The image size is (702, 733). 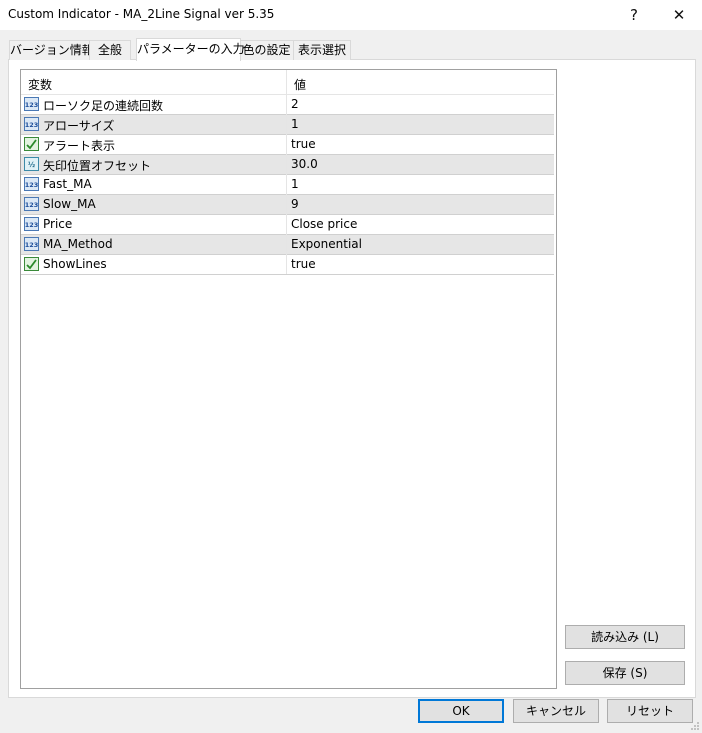 I want to click on table-row: 123 ローソク足の連続回数 2, so click(x=287, y=105).